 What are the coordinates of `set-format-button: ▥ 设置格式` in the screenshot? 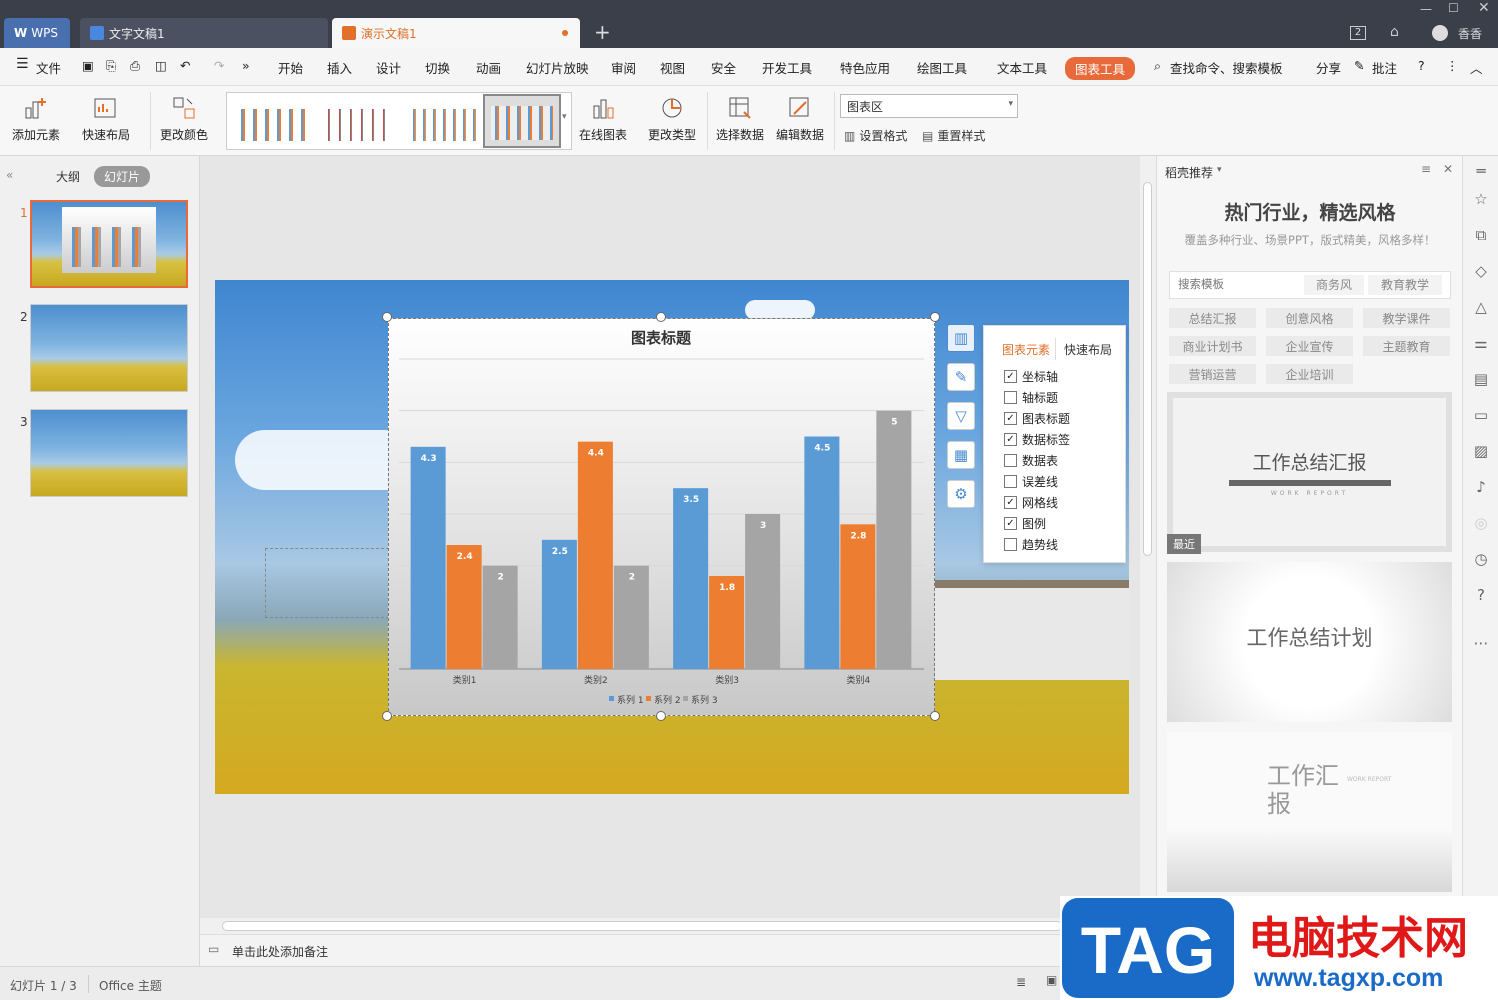 It's located at (875, 135).